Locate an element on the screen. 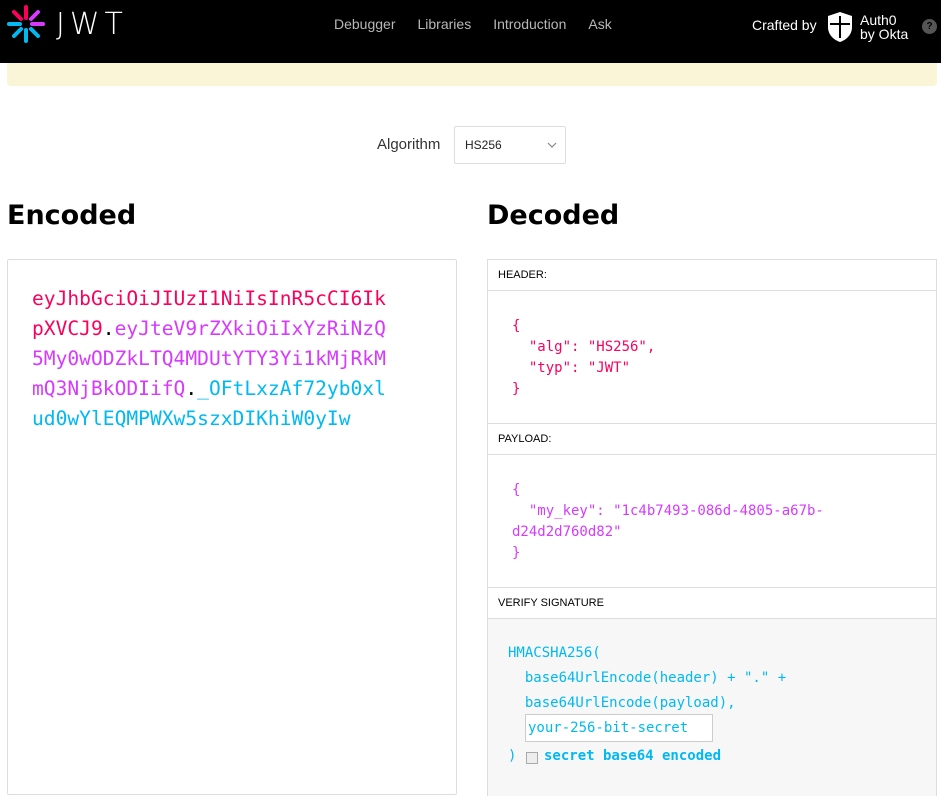 This screenshot has width=941, height=805. main-nav: Debugger Libraries Introduction Ask is located at coordinates (473, 24).